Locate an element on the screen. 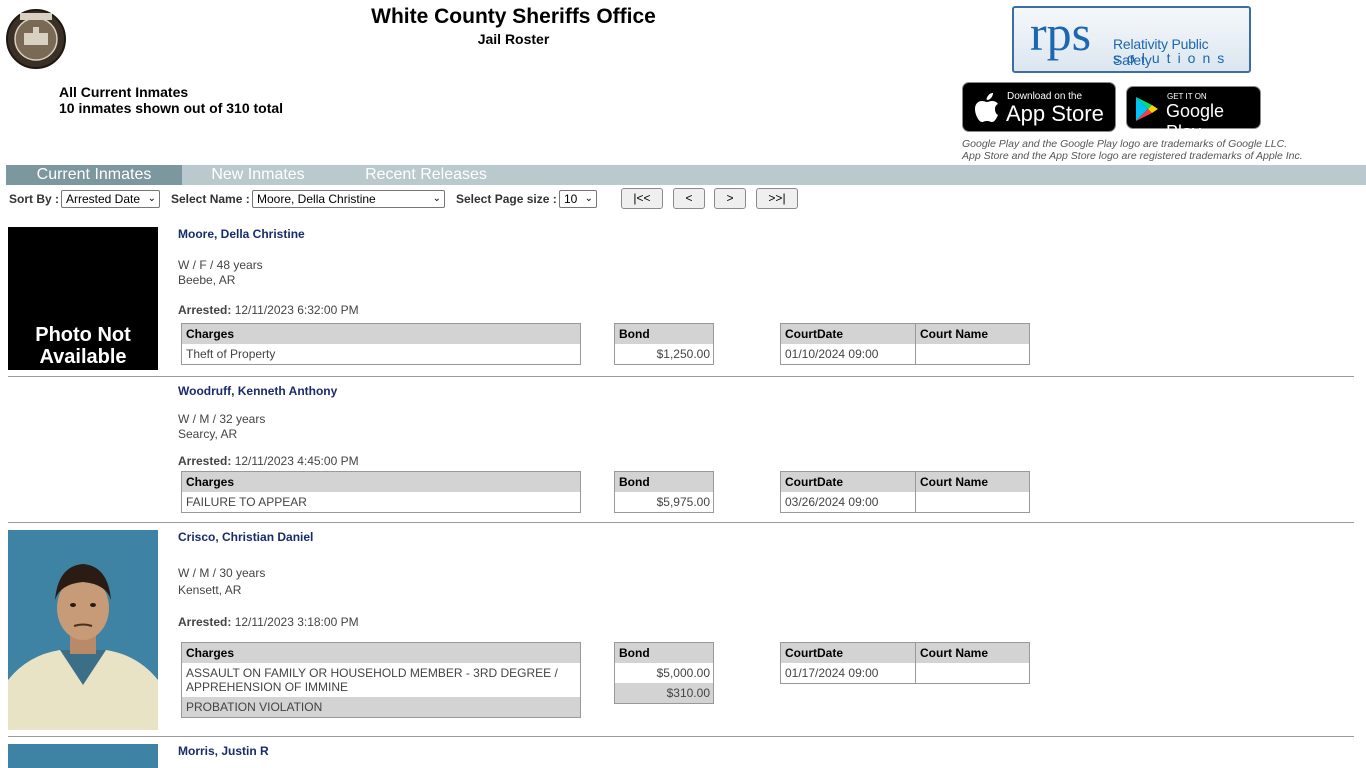 Image resolution: width=1366 pixels, height=768 pixels. court-table: CourtDate Court Name 01/10/2024 09:00 is located at coordinates (905, 344).